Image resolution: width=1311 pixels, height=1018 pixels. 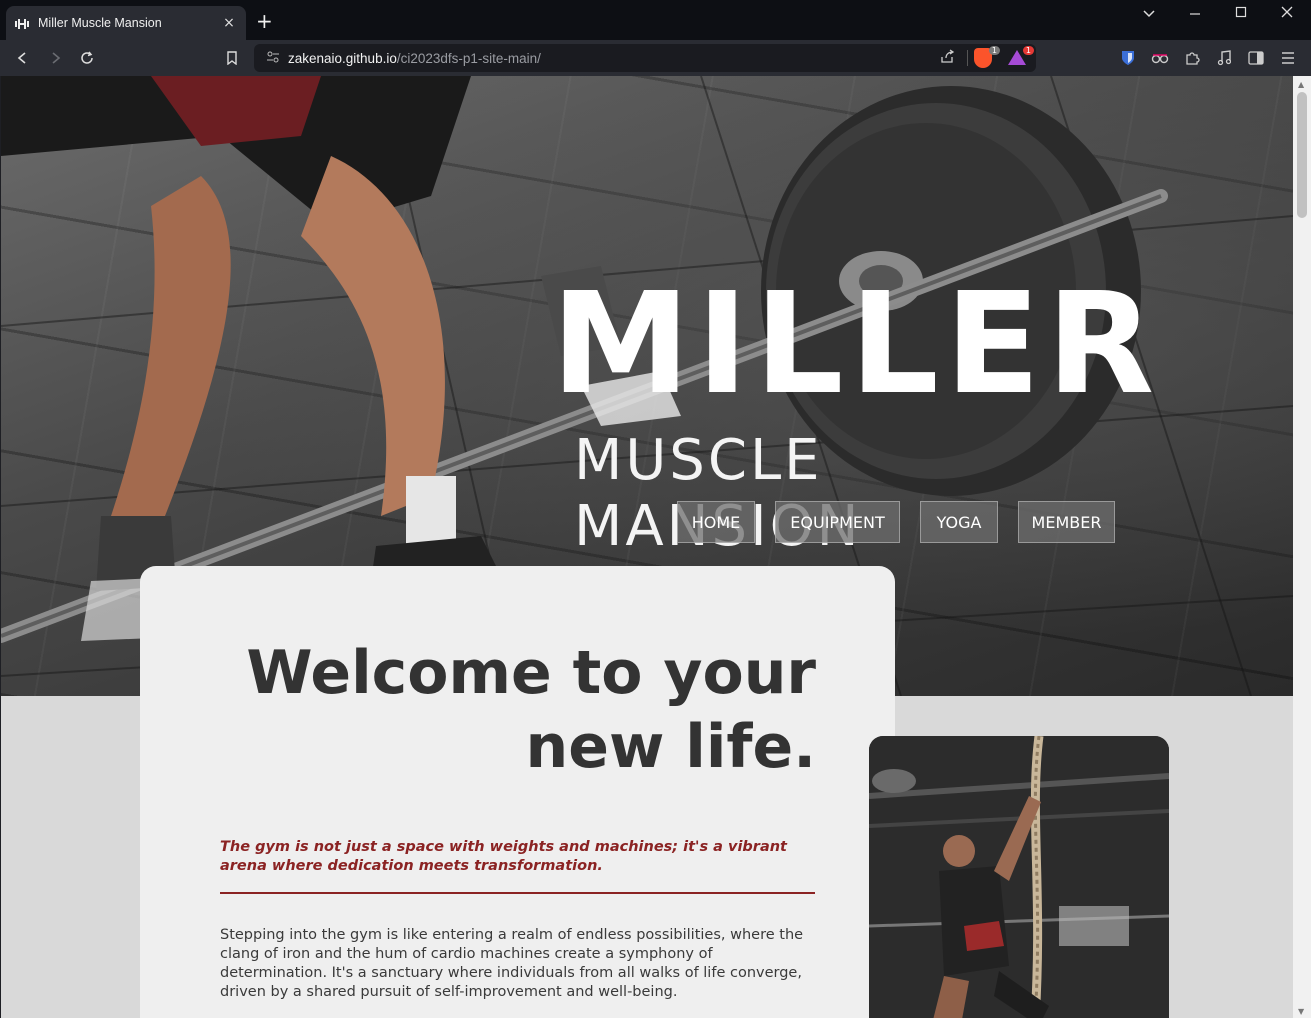 What do you see at coordinates (1241, 14) in the screenshot?
I see `maximize-icon` at bounding box center [1241, 14].